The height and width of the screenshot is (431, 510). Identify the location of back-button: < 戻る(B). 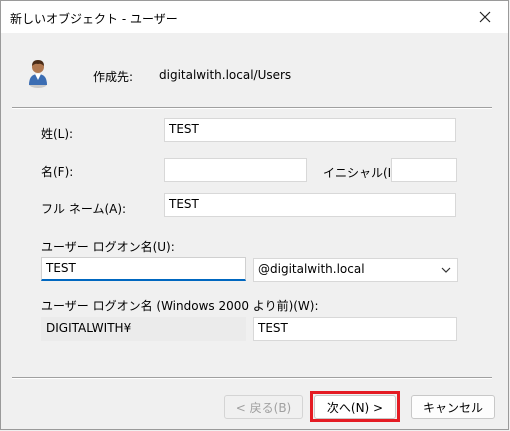
(263, 407).